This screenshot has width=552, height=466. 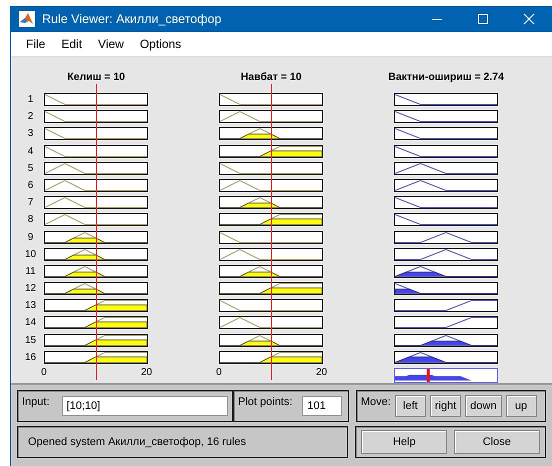 I want to click on menu-item: File, so click(x=36, y=44).